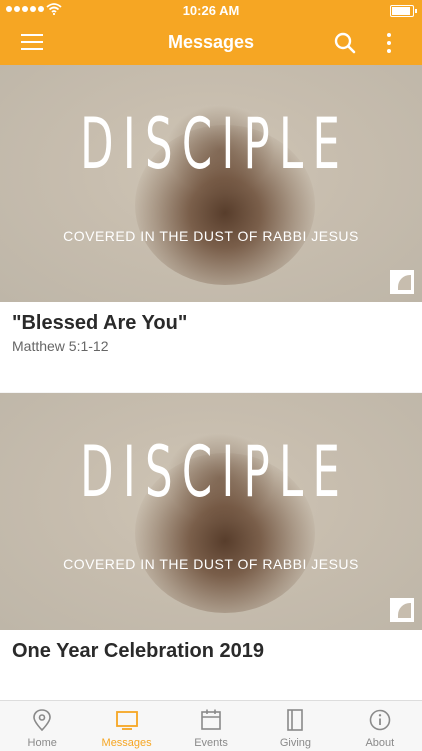 This screenshot has height=751, width=422. I want to click on info-icon, so click(380, 720).